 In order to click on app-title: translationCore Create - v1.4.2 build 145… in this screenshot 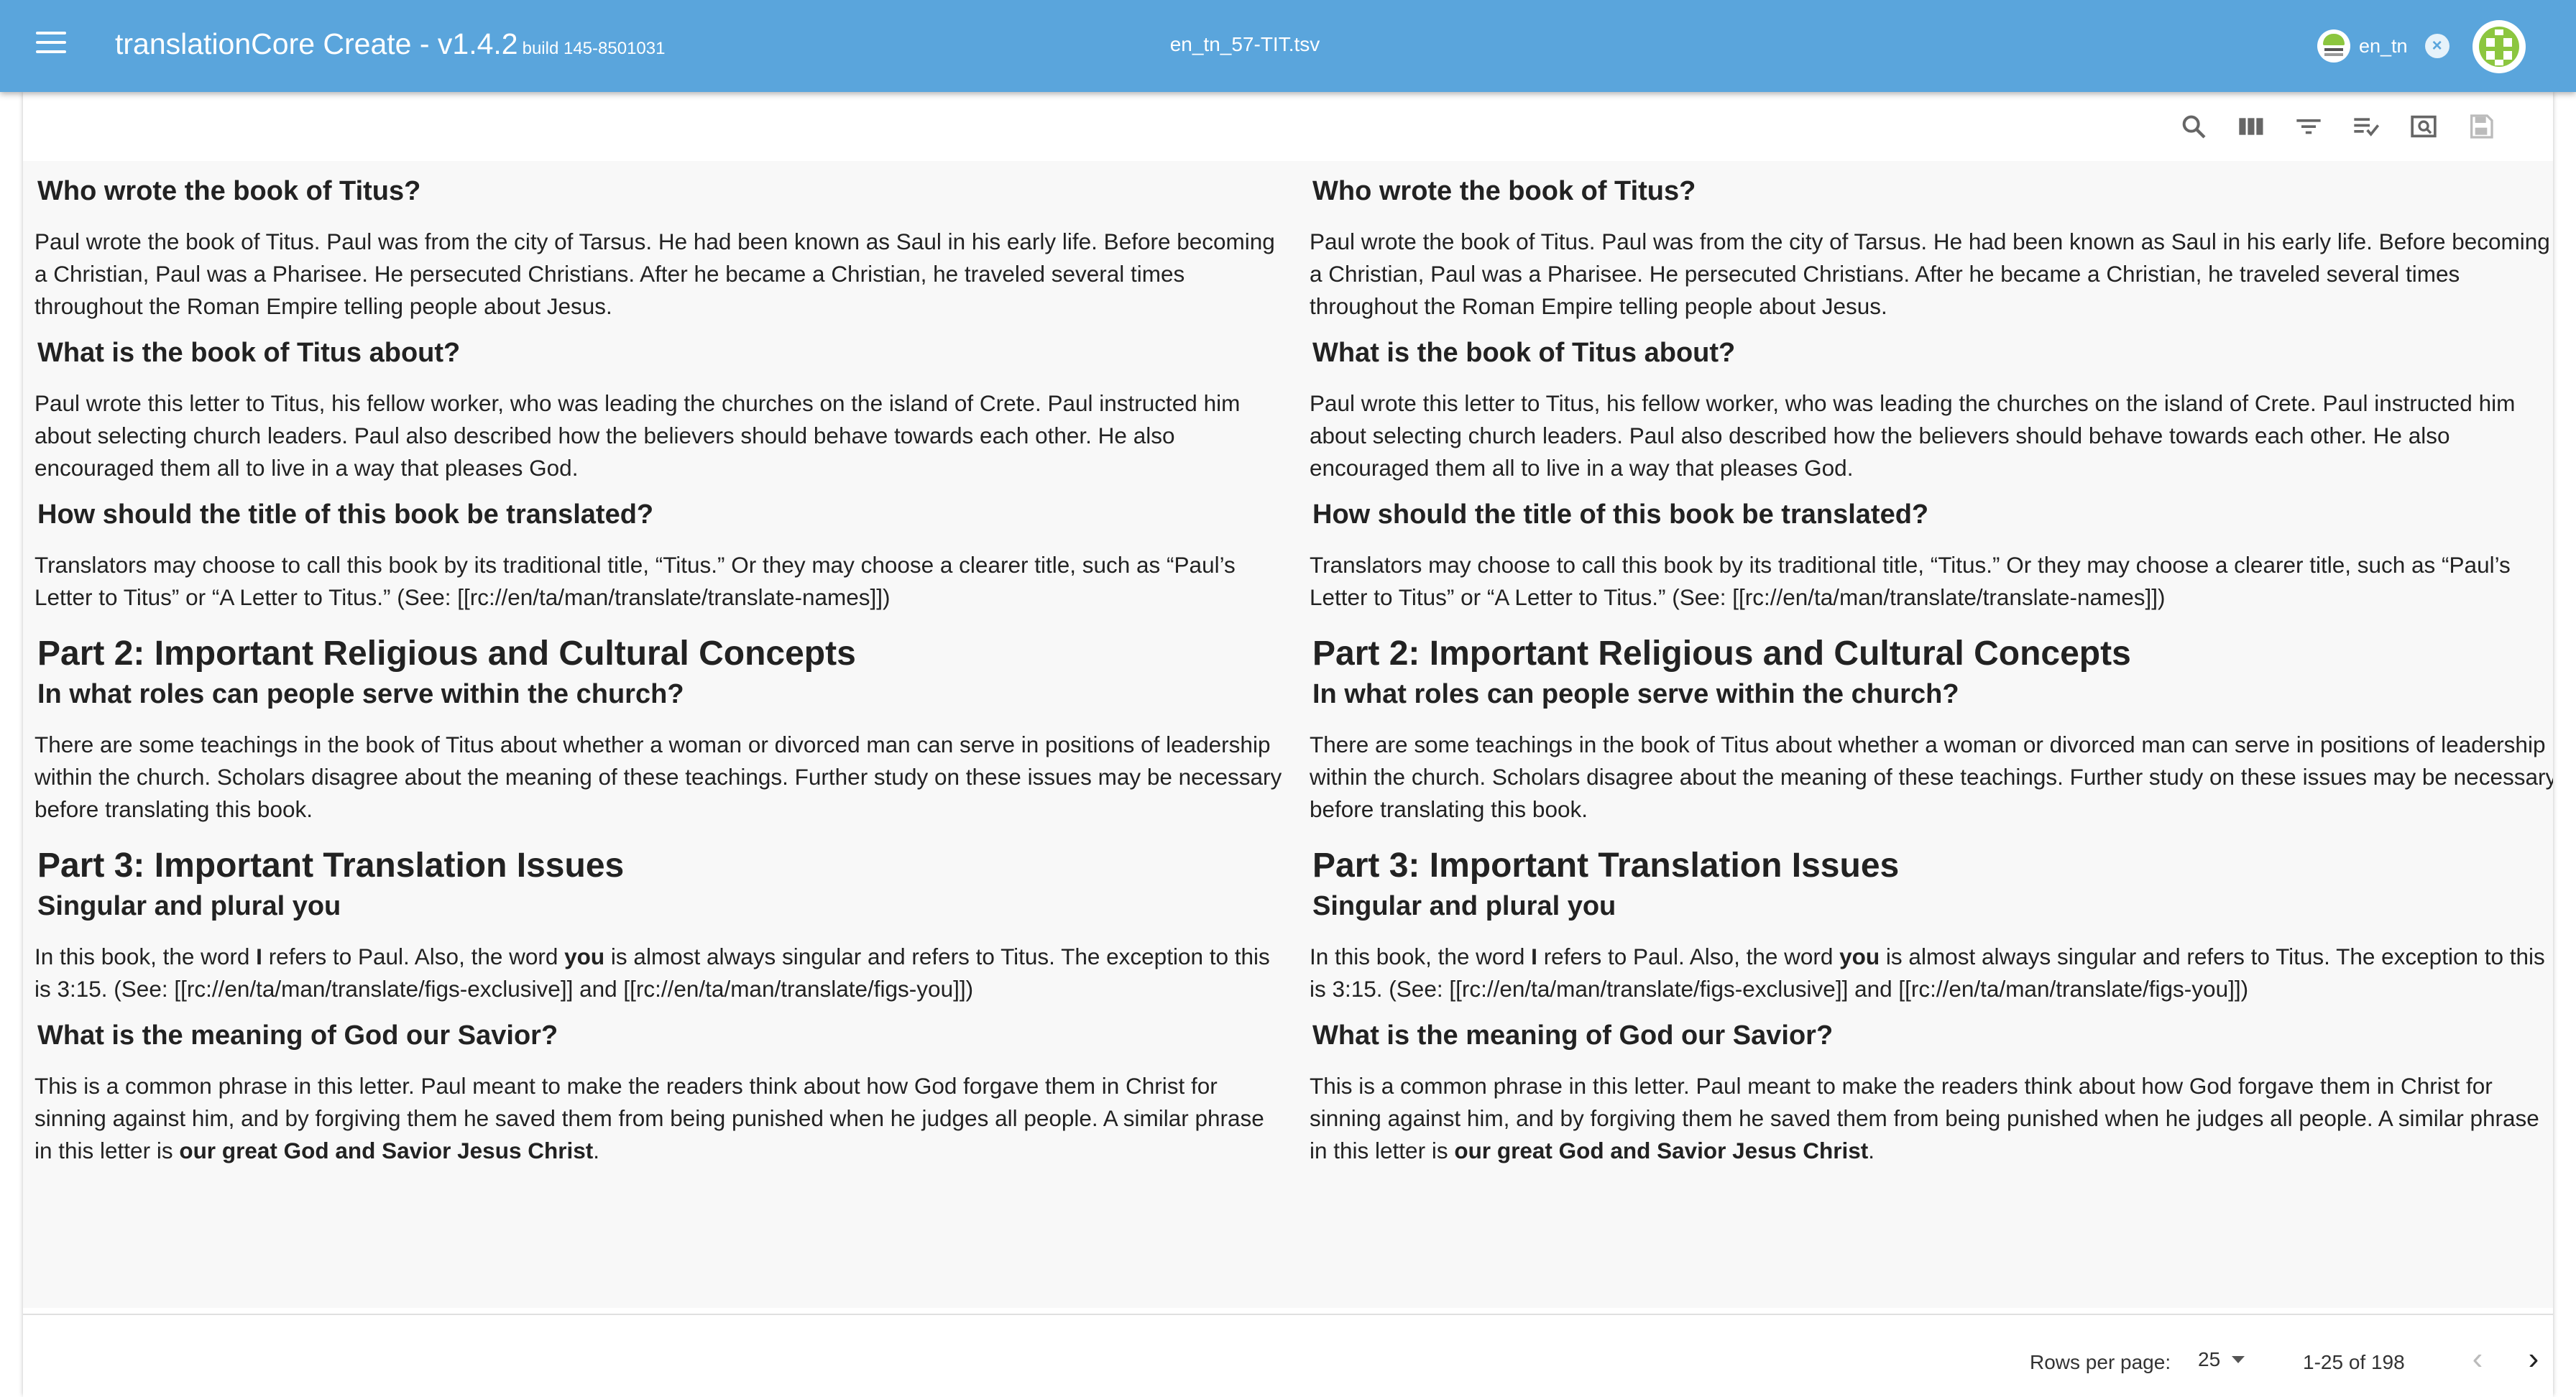, I will do `click(390, 44)`.